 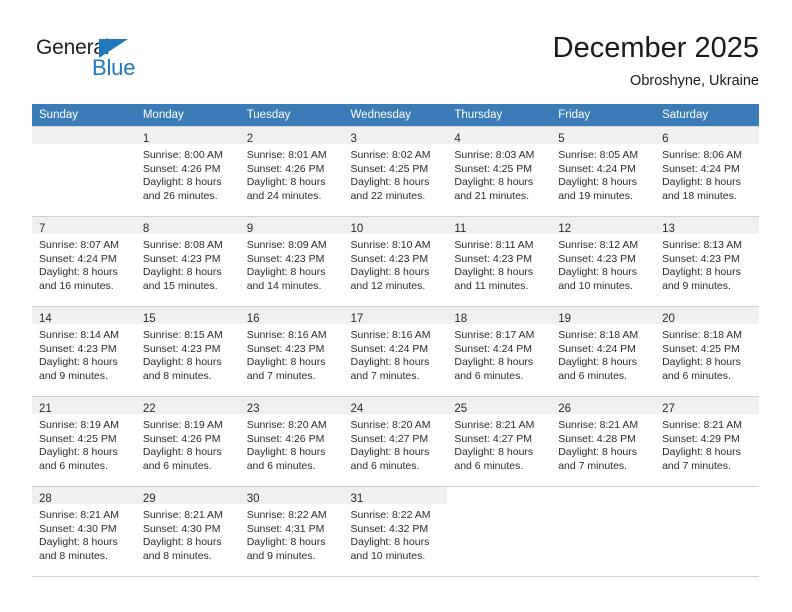 I want to click on daylight-text: and 18 minutes., so click(x=699, y=195).